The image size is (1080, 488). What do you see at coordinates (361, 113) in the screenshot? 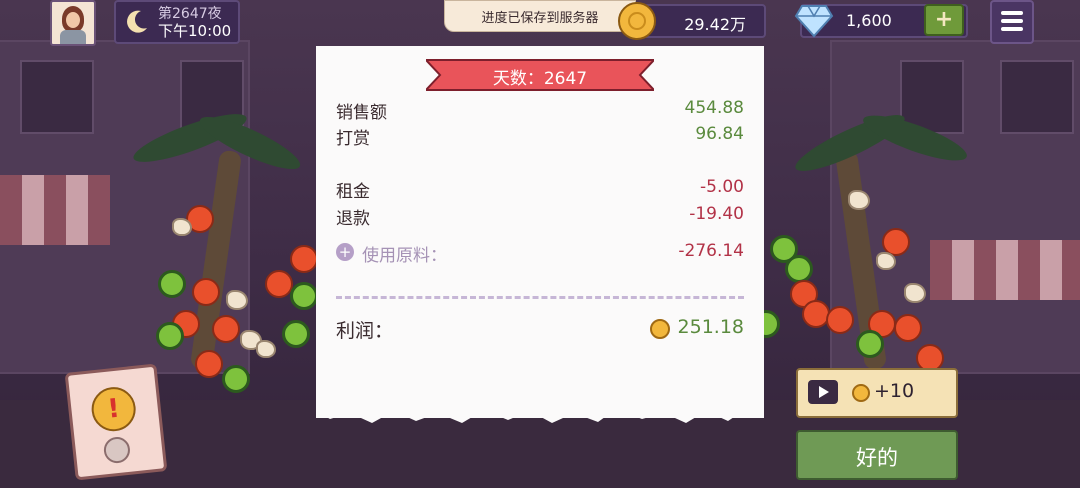
I see `sales-label: 销售额` at bounding box center [361, 113].